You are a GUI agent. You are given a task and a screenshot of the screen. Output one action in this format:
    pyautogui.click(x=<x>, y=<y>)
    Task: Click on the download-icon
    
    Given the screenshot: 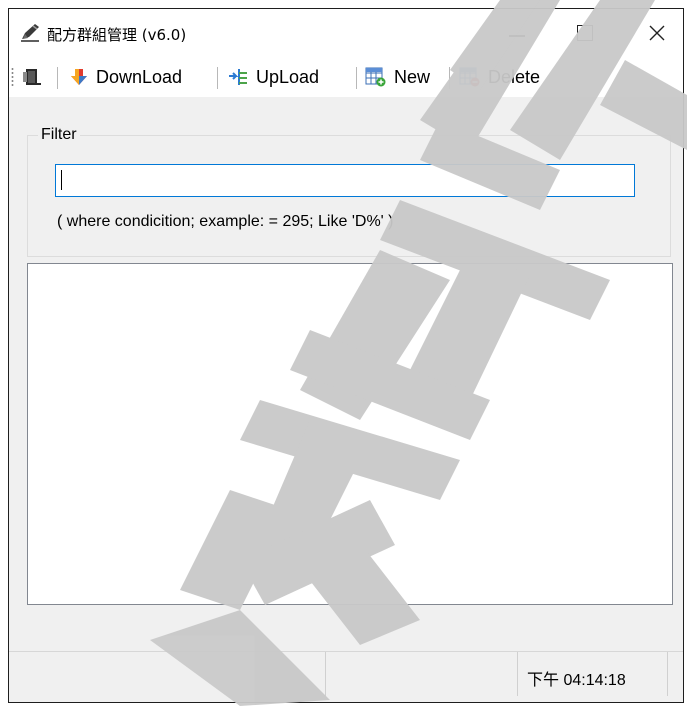 What is the action you would take?
    pyautogui.click(x=79, y=77)
    